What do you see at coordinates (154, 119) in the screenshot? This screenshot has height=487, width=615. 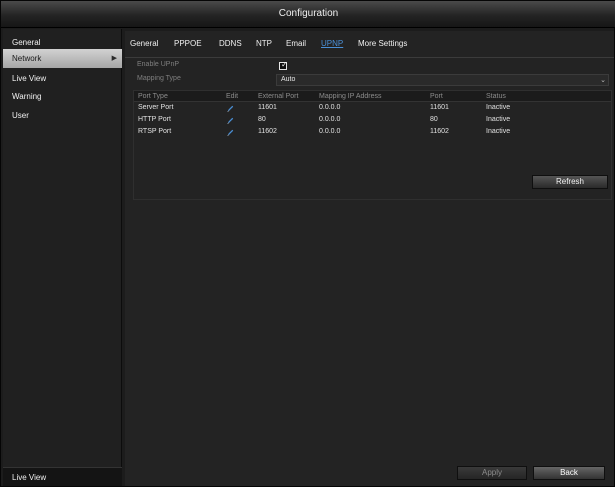 I see `port-type-cell: HTTP Port` at bounding box center [154, 119].